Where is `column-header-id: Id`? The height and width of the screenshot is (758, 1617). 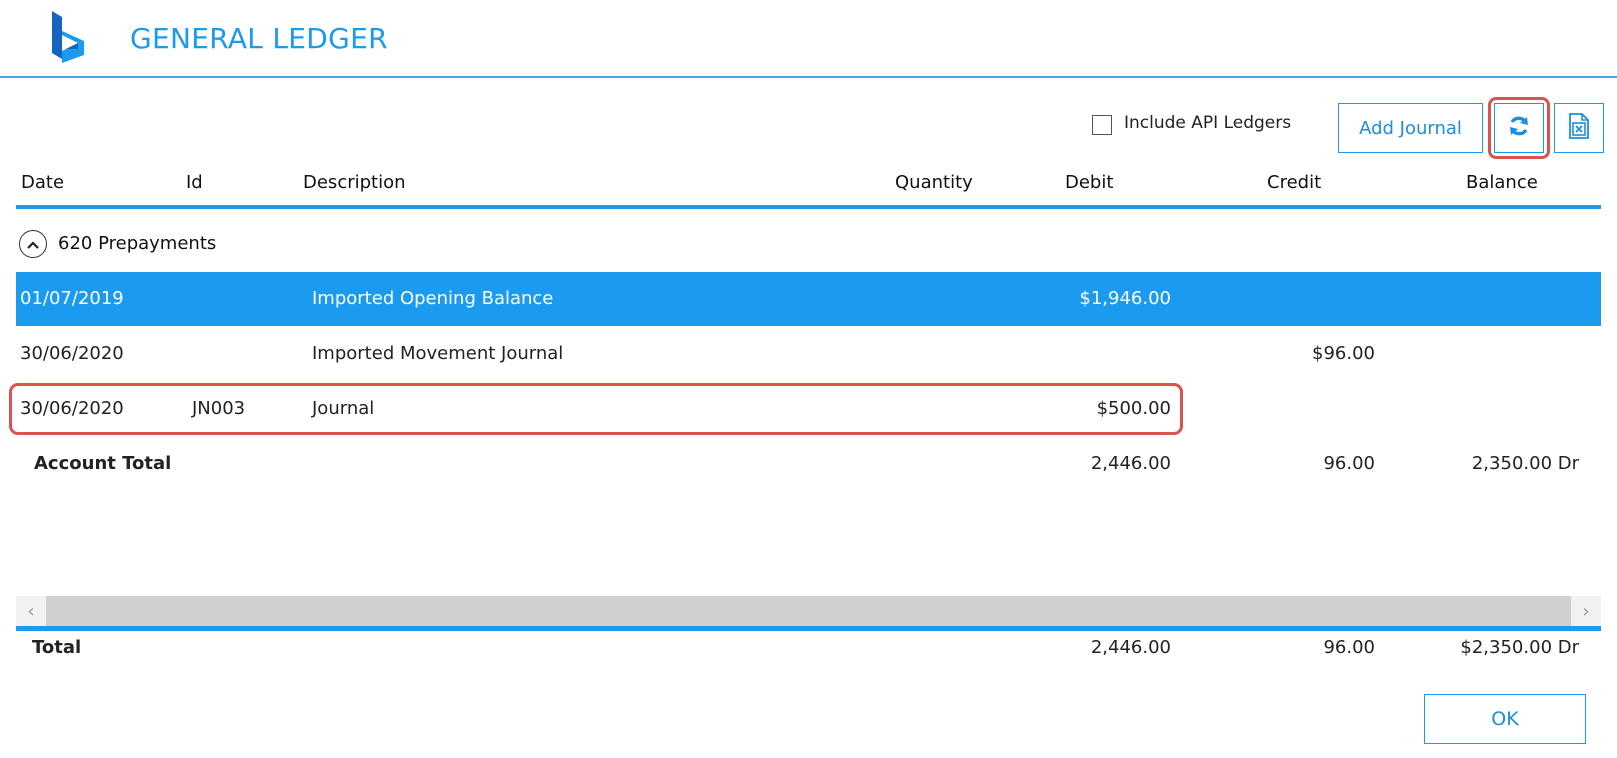
column-header-id: Id is located at coordinates (194, 182).